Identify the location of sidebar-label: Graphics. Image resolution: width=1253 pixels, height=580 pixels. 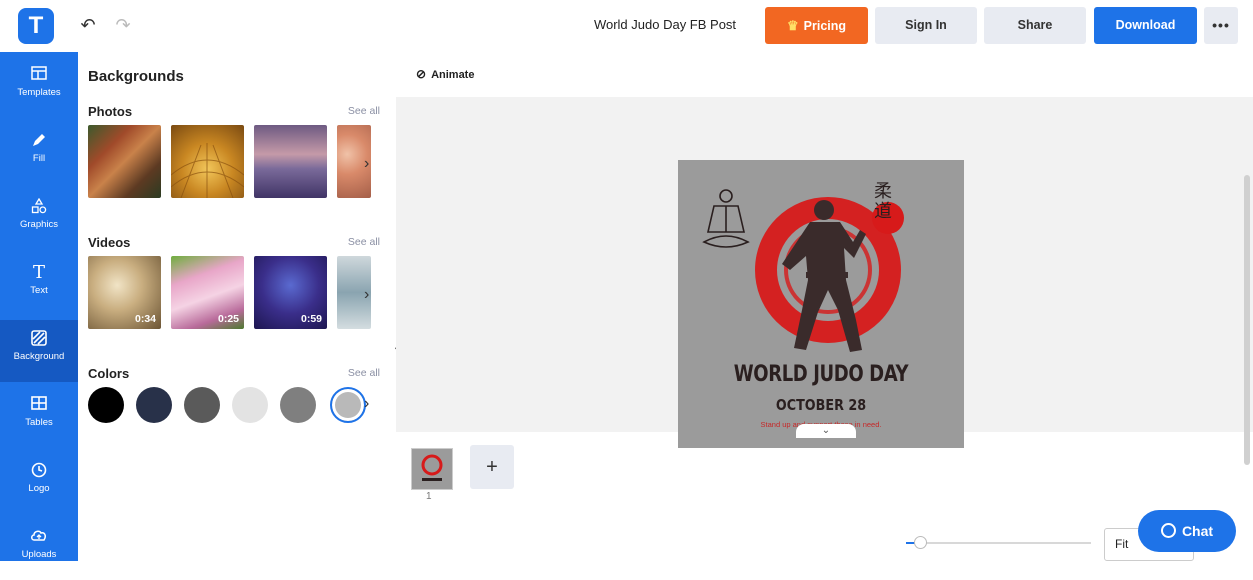
(38, 224).